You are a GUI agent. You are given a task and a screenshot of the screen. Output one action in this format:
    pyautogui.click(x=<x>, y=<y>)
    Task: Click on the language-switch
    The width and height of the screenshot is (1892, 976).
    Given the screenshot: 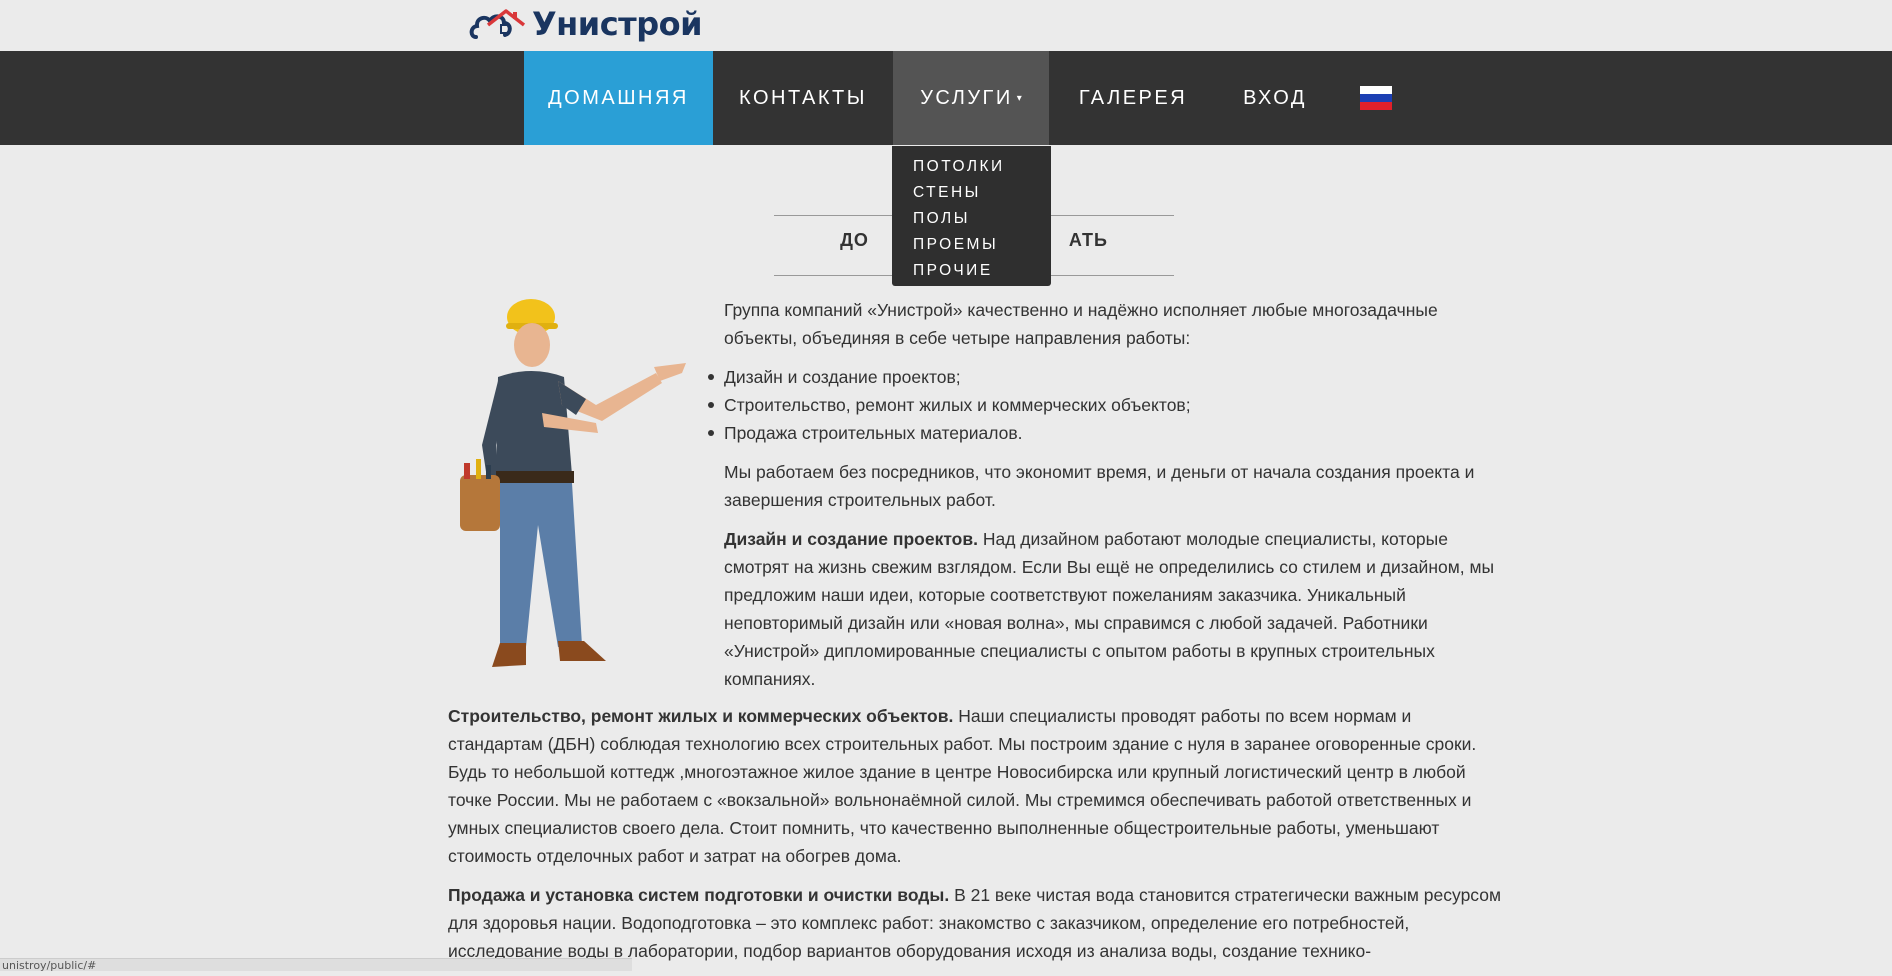 What is the action you would take?
    pyautogui.click(x=1376, y=98)
    